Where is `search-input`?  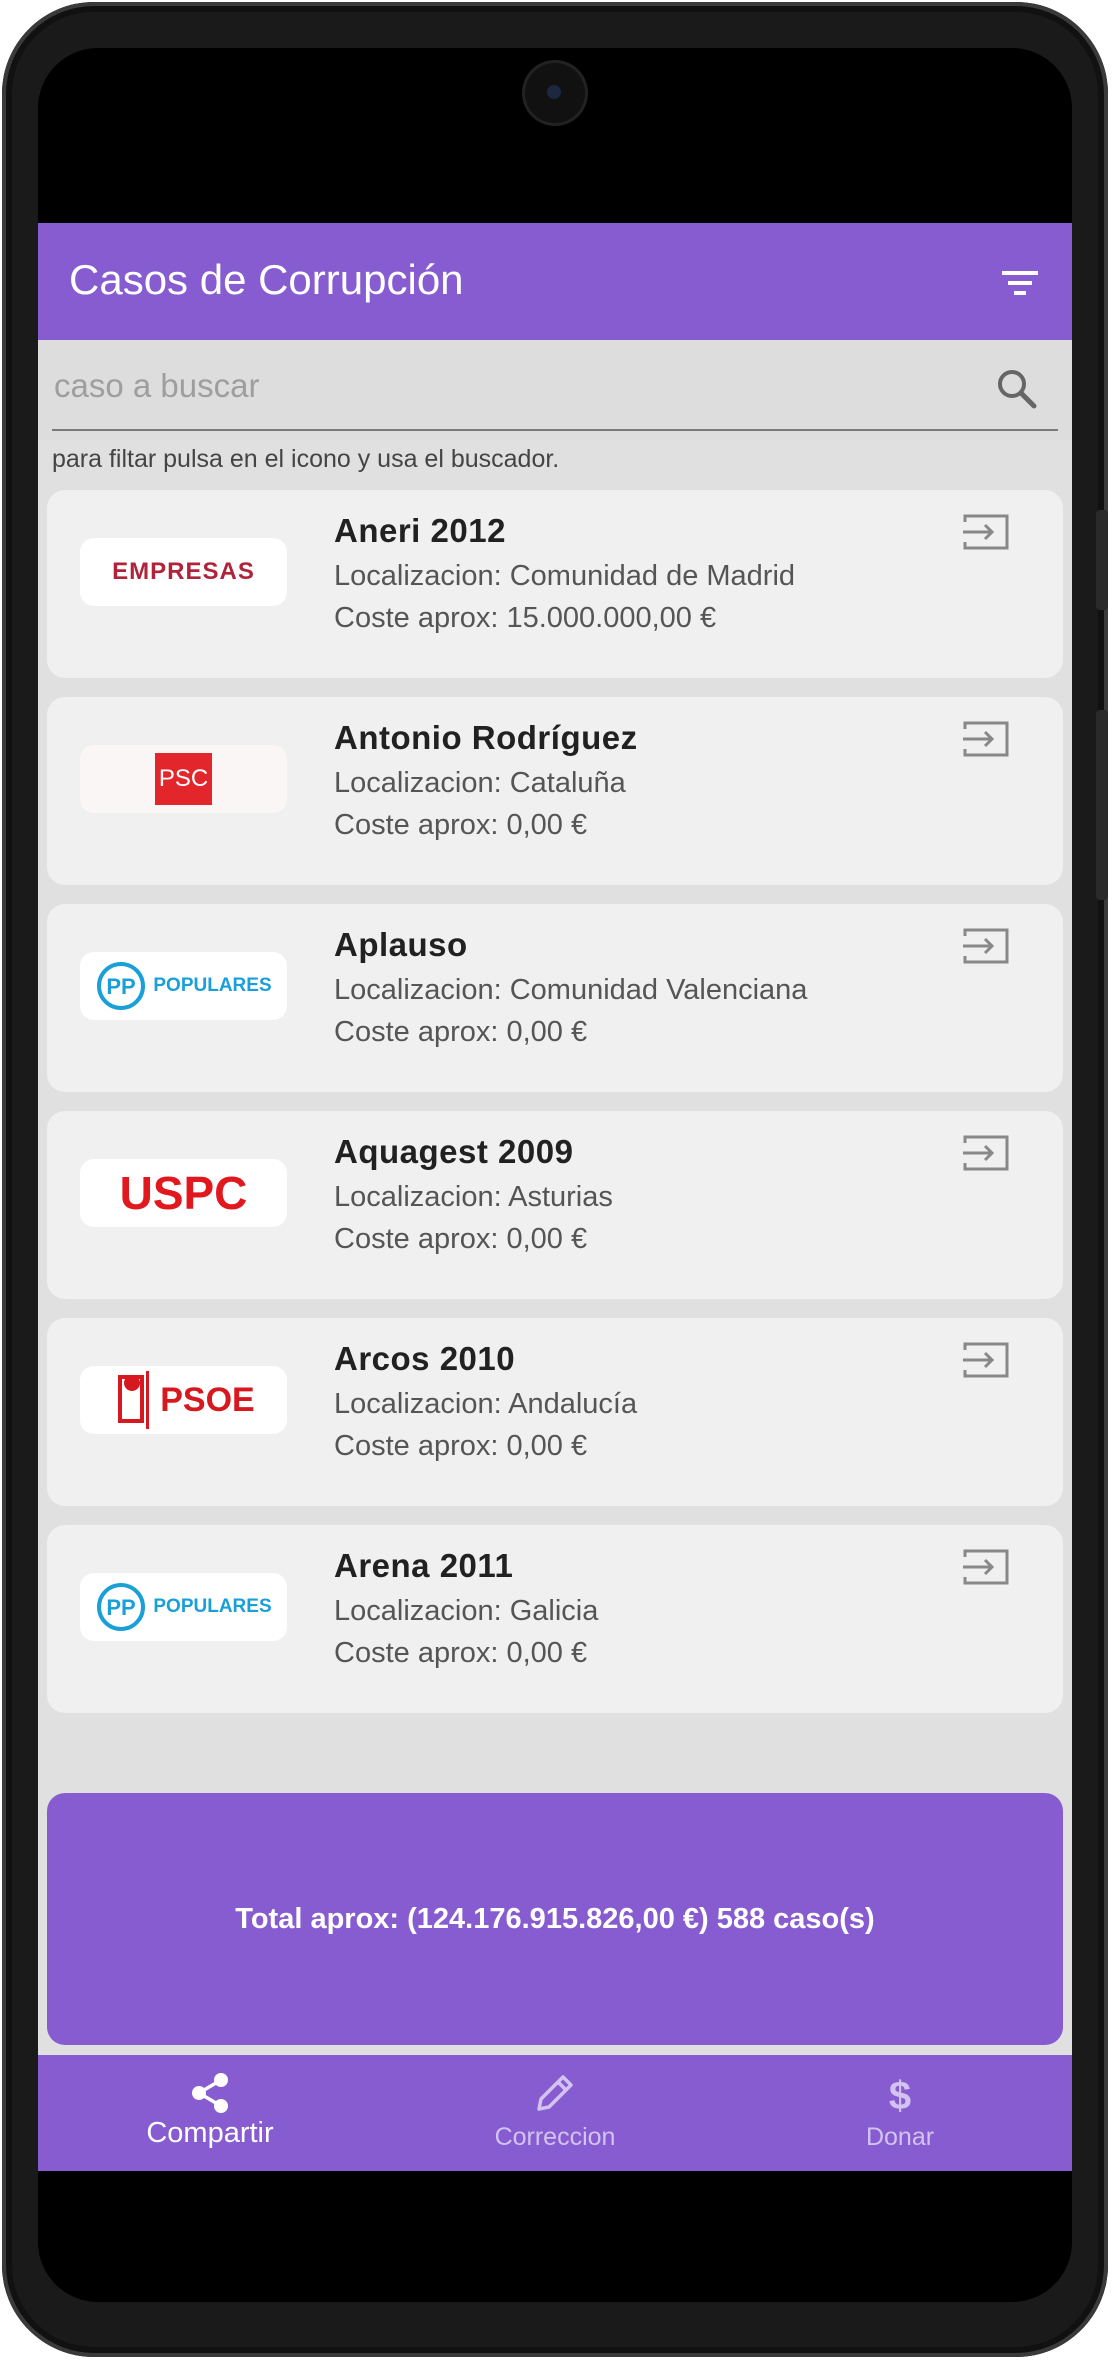 search-input is located at coordinates (514, 386).